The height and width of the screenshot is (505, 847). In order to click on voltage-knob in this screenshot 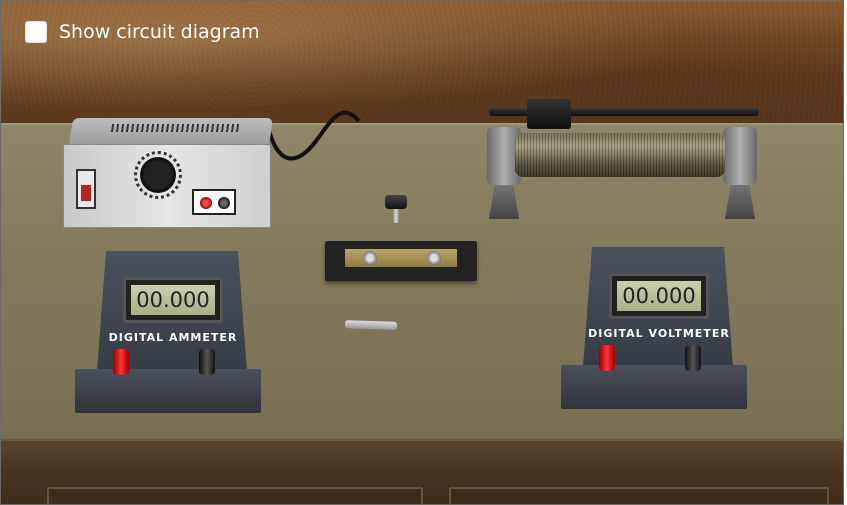, I will do `click(158, 175)`.